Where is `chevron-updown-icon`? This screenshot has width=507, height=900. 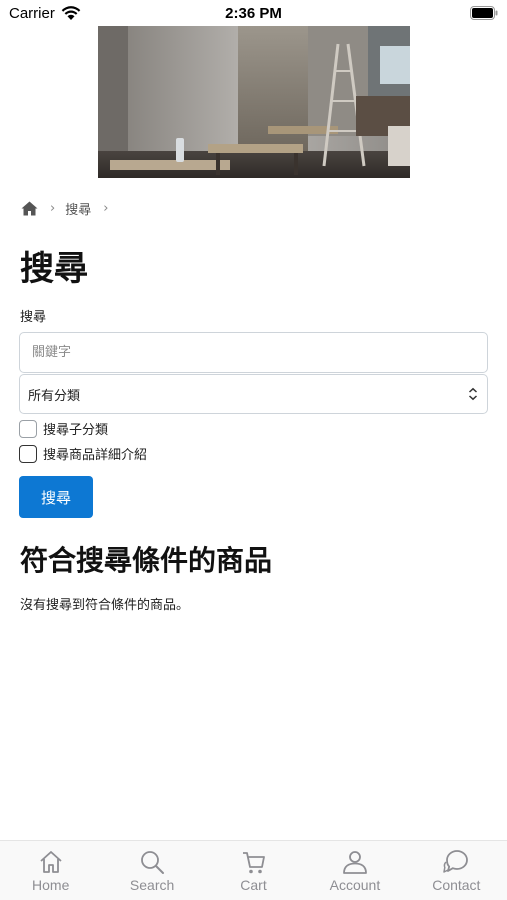
chevron-updown-icon is located at coordinates (473, 394).